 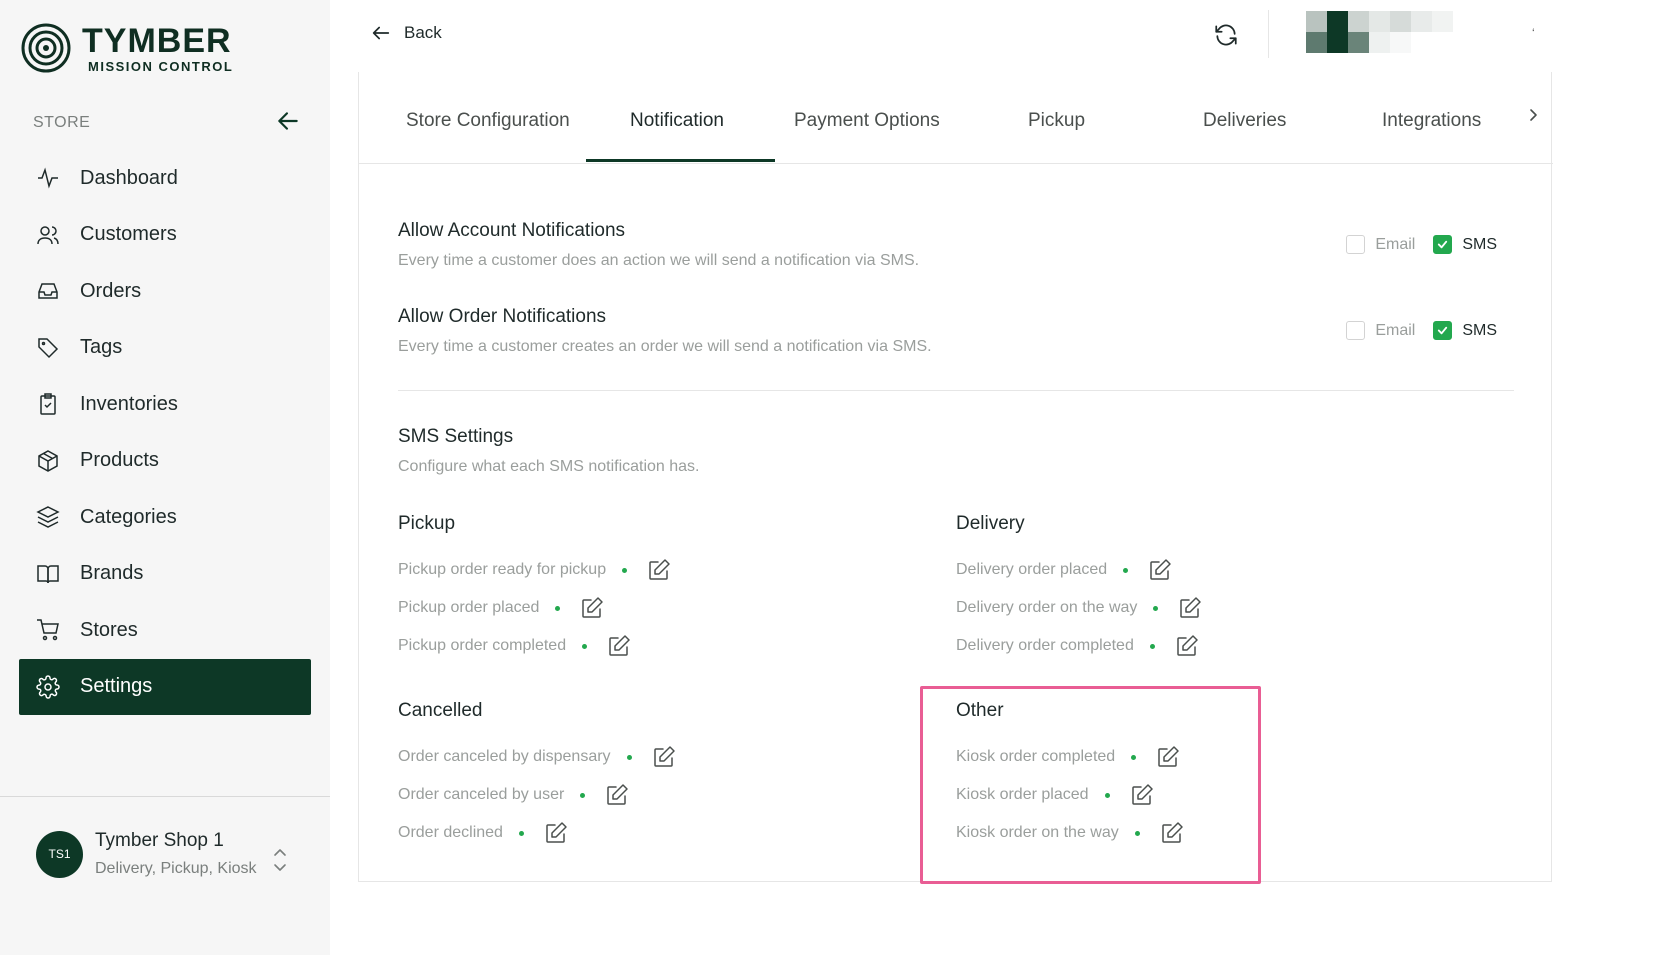 I want to click on sidebar-item-inventories: Inventories, so click(x=165, y=404).